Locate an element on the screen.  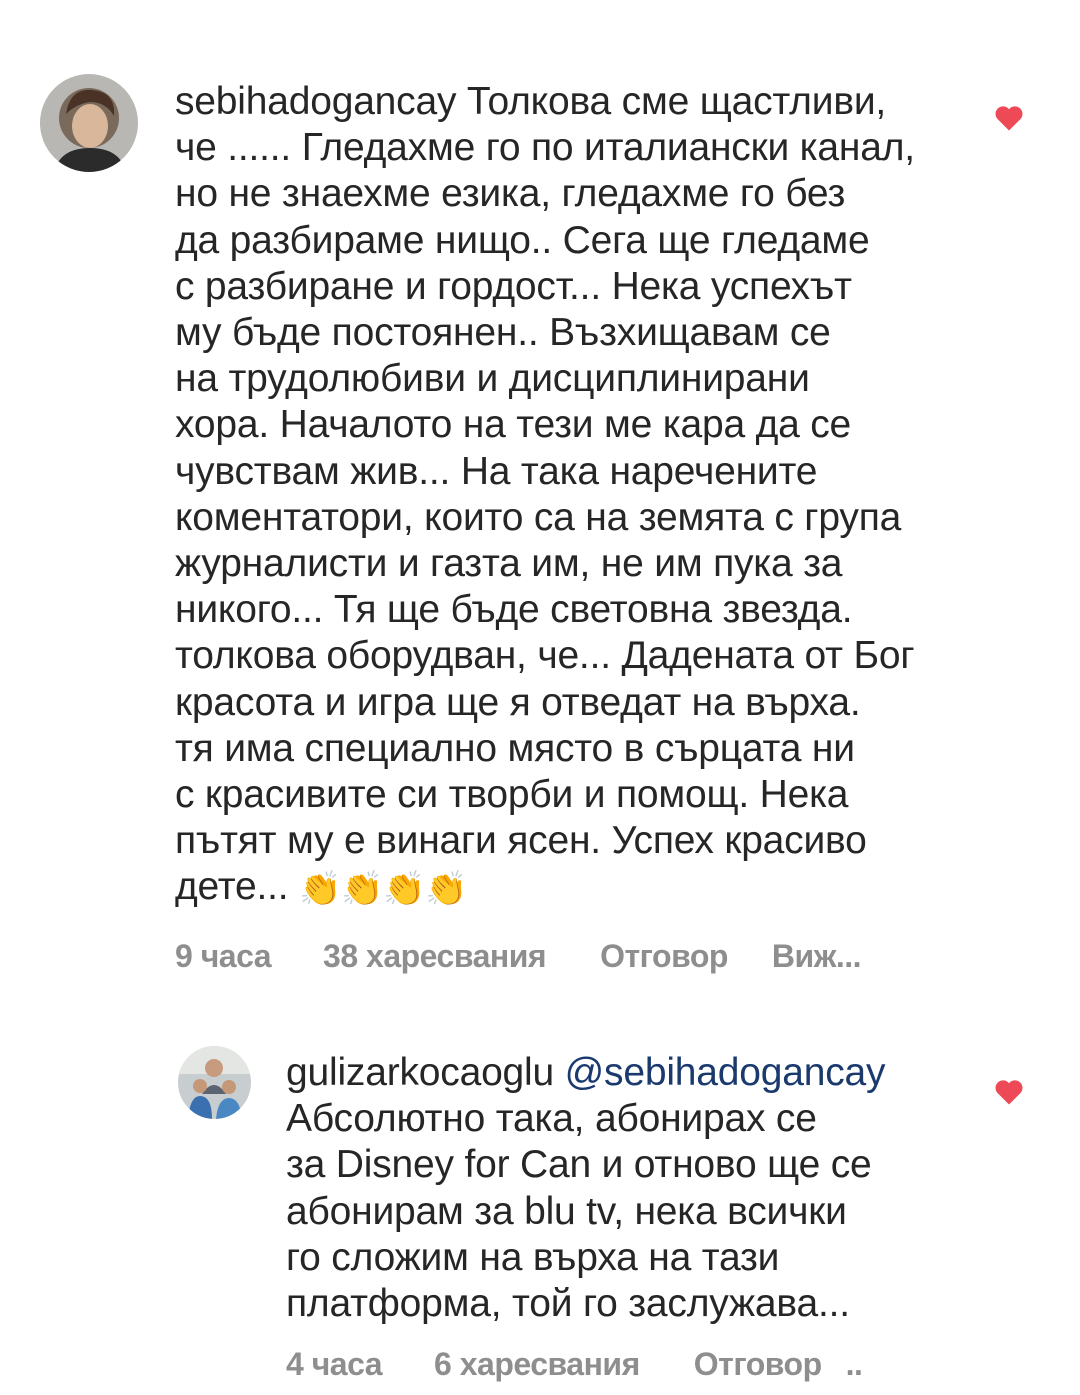
comment-username: gulizarkocaoglu is located at coordinates (420, 1072).